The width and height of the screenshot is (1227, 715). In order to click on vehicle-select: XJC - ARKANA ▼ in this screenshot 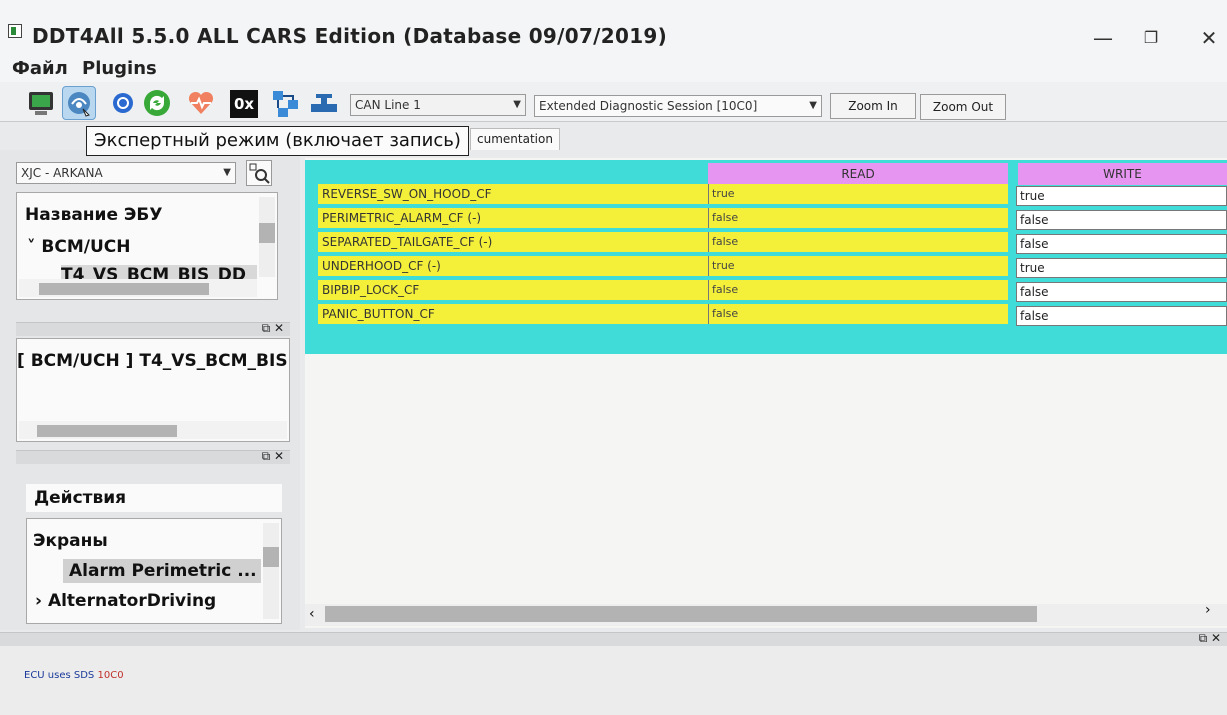, I will do `click(126, 173)`.